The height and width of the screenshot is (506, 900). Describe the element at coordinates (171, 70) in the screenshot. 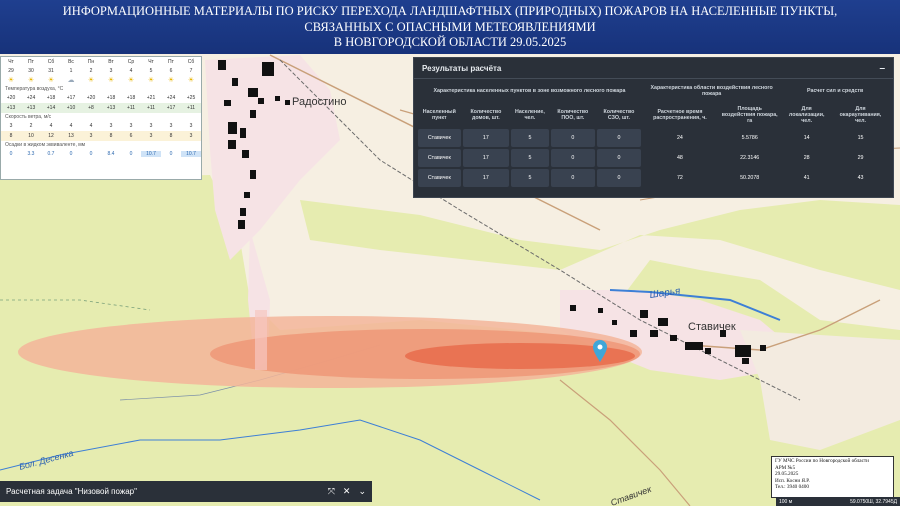

I see `weather-date: 6` at that location.